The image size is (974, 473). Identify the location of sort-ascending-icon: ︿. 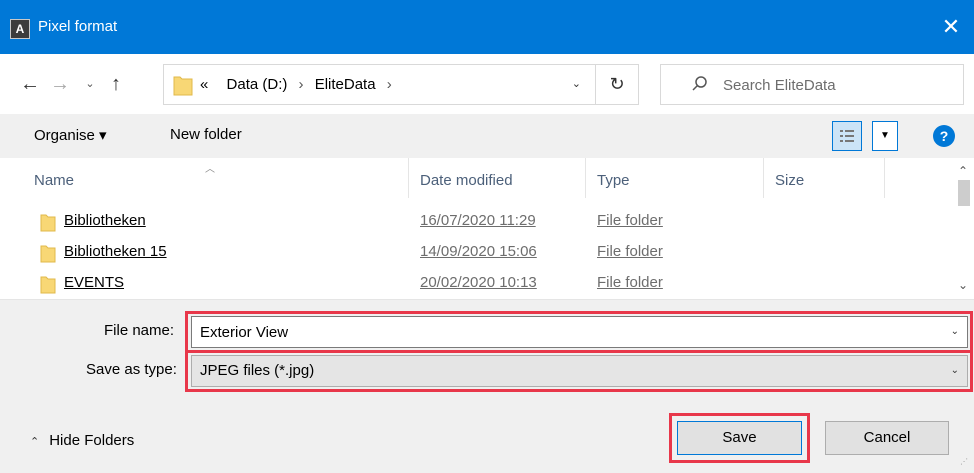
(210, 169).